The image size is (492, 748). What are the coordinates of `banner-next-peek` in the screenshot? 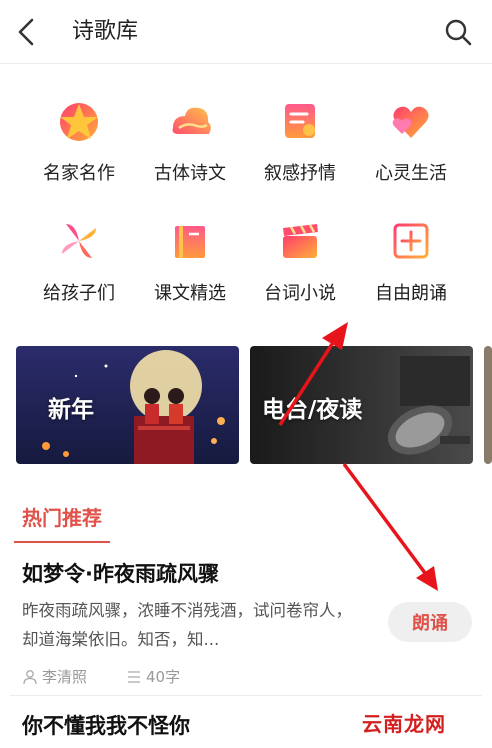 It's located at (488, 405).